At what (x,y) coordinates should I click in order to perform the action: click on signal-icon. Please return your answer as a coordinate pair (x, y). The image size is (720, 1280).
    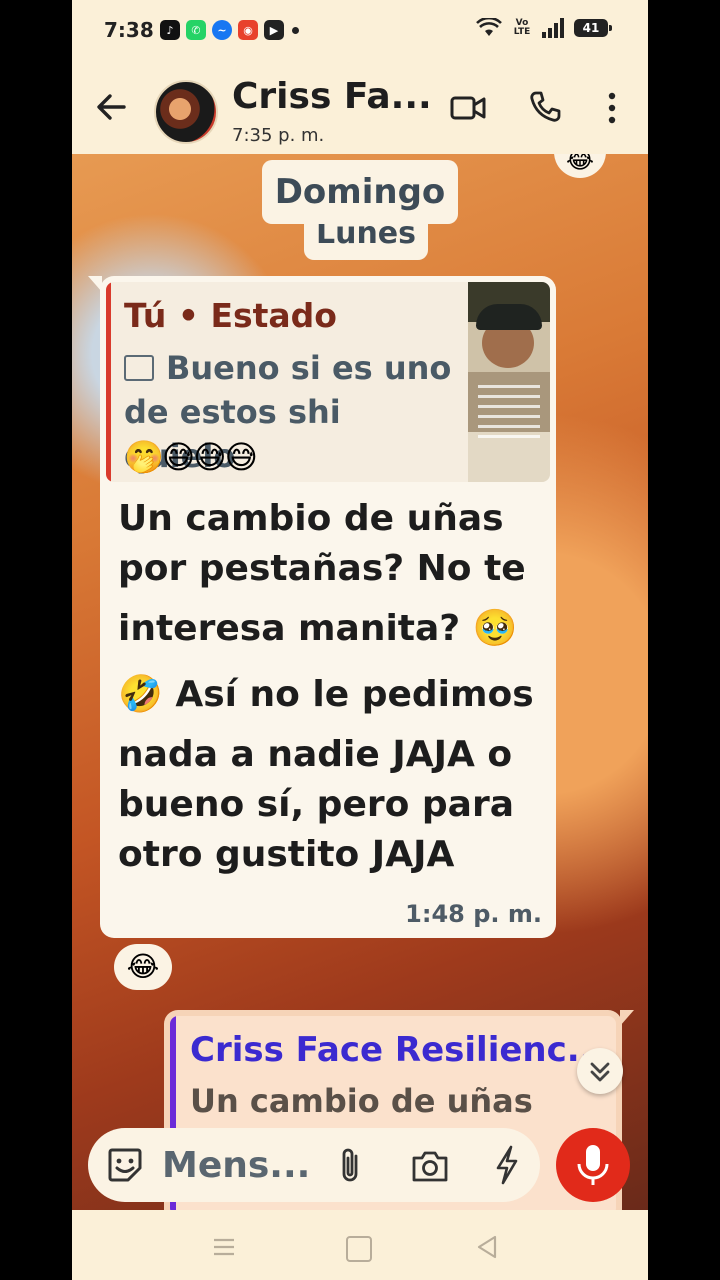
    Looking at the image, I should click on (553, 28).